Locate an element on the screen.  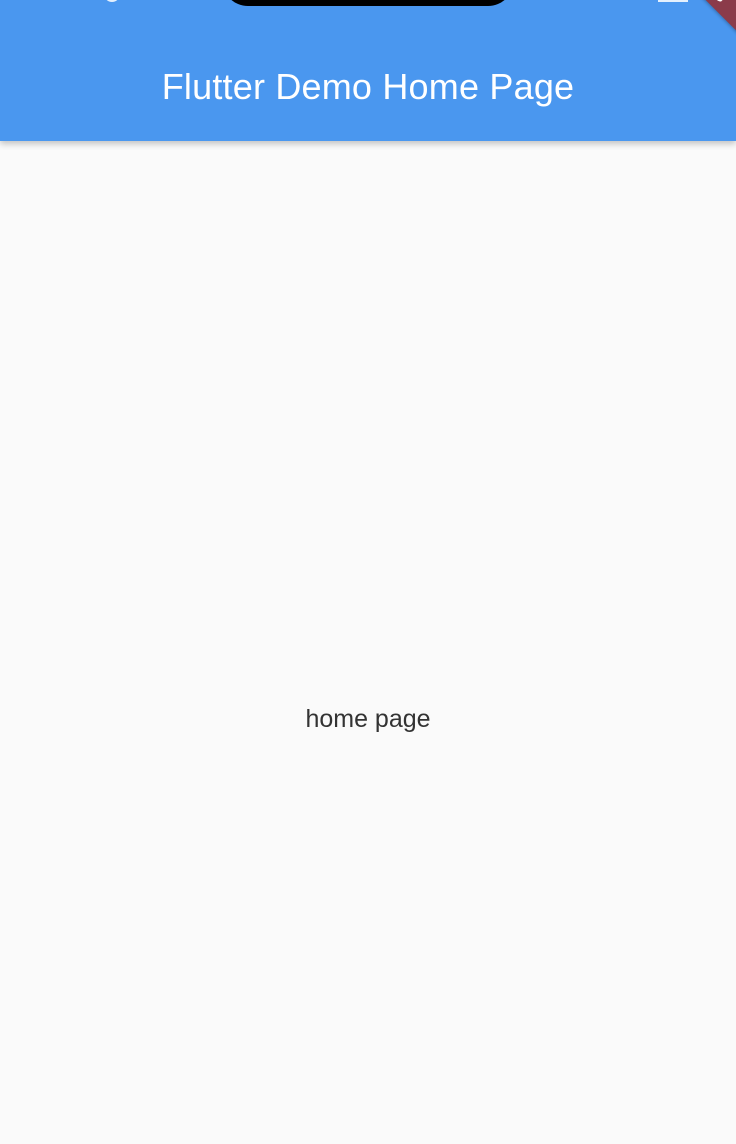
app-bar-title: Flutter Demo Home Page is located at coordinates (368, 86).